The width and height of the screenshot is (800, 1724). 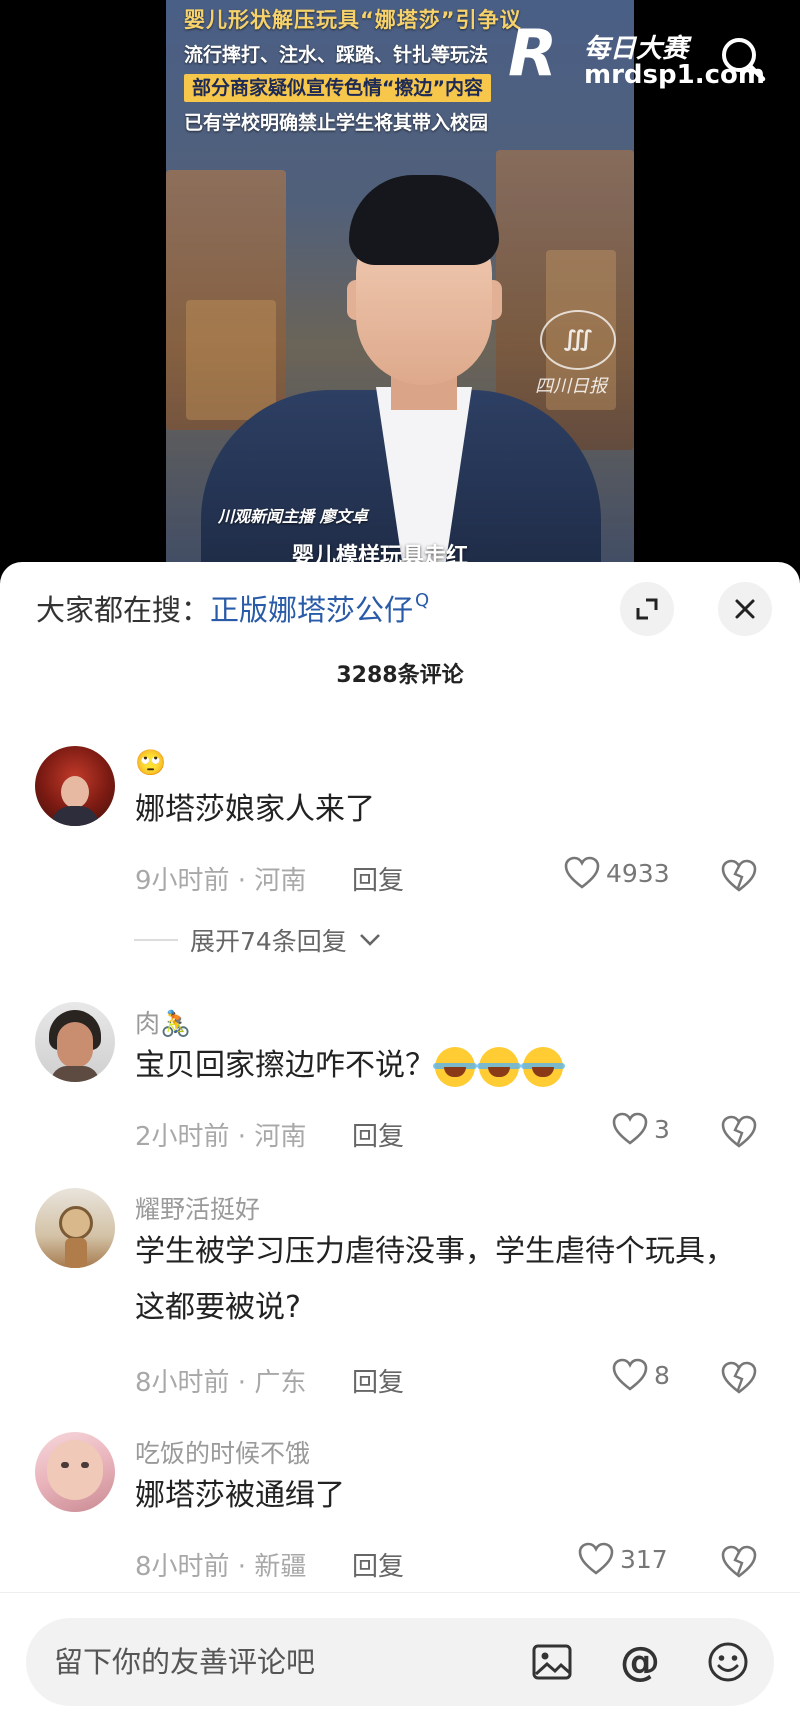 I want to click on comment-meta: 2小时前 · 河南, so click(x=221, y=1137).